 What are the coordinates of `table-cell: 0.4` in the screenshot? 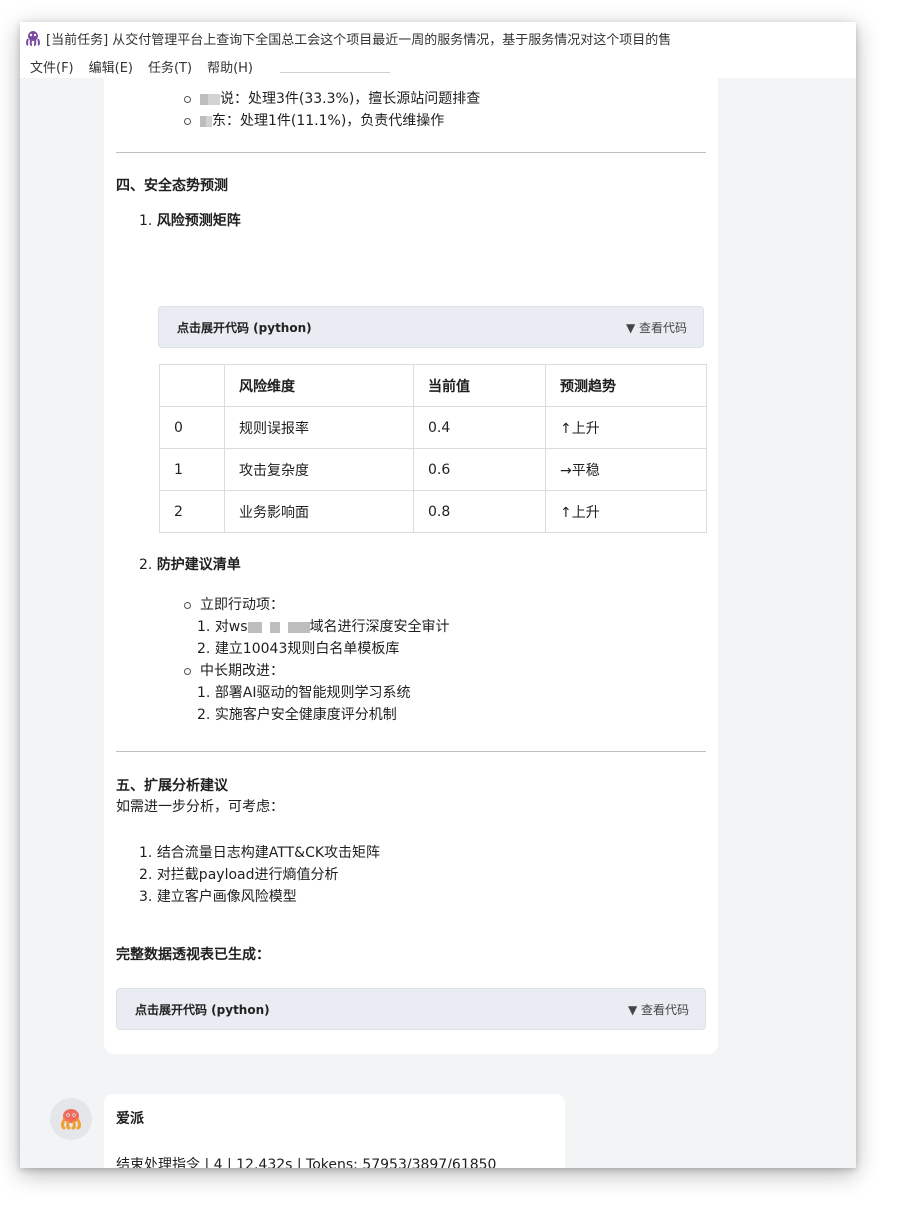 It's located at (479, 427).